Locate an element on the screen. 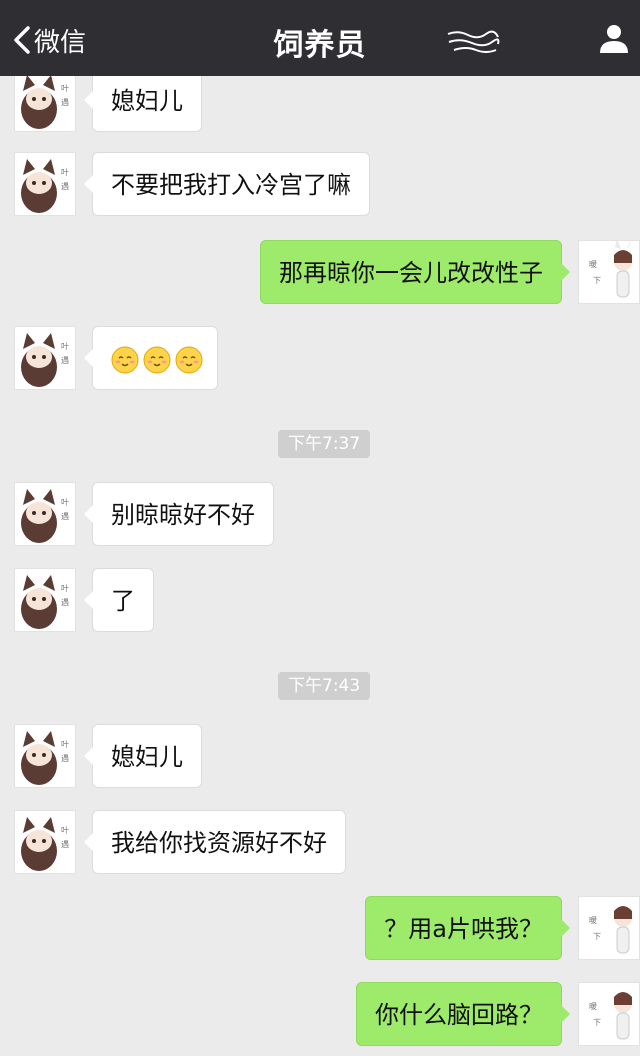 The image size is (640, 1056). incoming-message: 了 is located at coordinates (119, 600).